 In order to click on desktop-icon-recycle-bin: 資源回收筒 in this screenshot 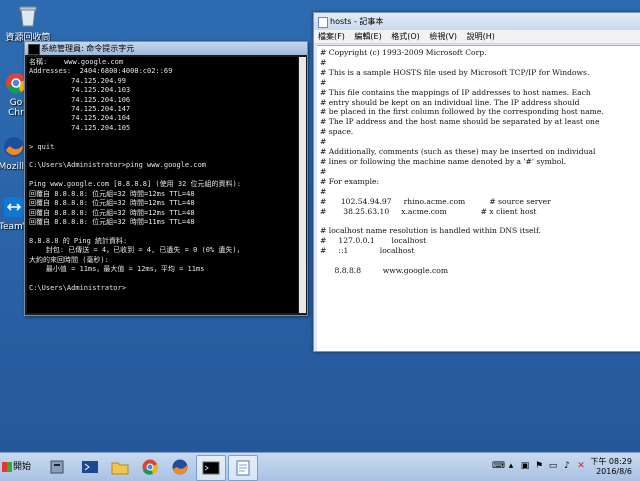, I will do `click(28, 23)`.